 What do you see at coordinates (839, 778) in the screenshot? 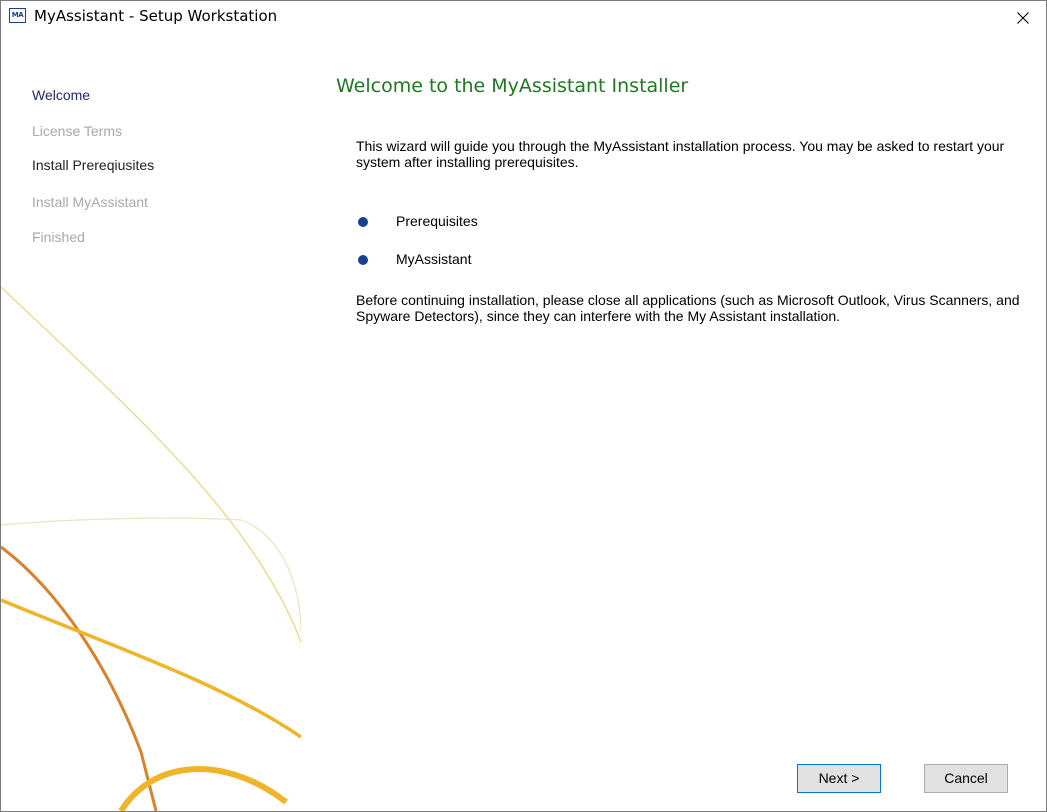
I see `next-button: Next >` at bounding box center [839, 778].